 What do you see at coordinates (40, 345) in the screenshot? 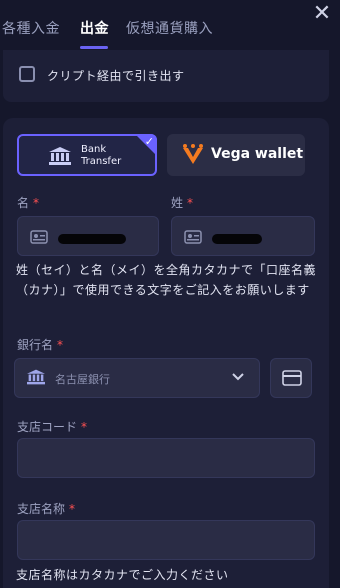
I see `bank-name-label: 銀行名 *` at bounding box center [40, 345].